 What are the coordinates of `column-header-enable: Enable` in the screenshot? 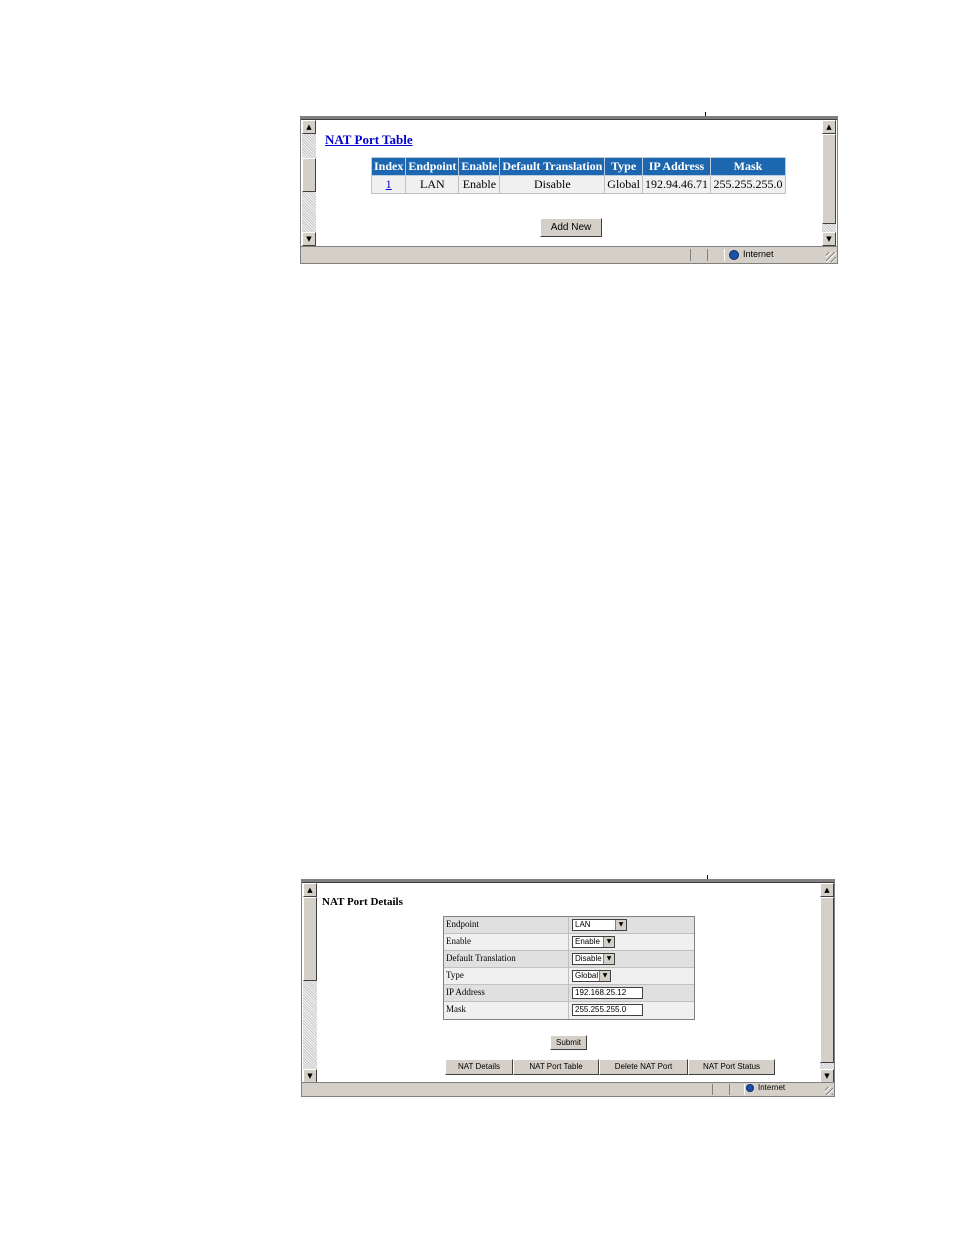 It's located at (479, 166).